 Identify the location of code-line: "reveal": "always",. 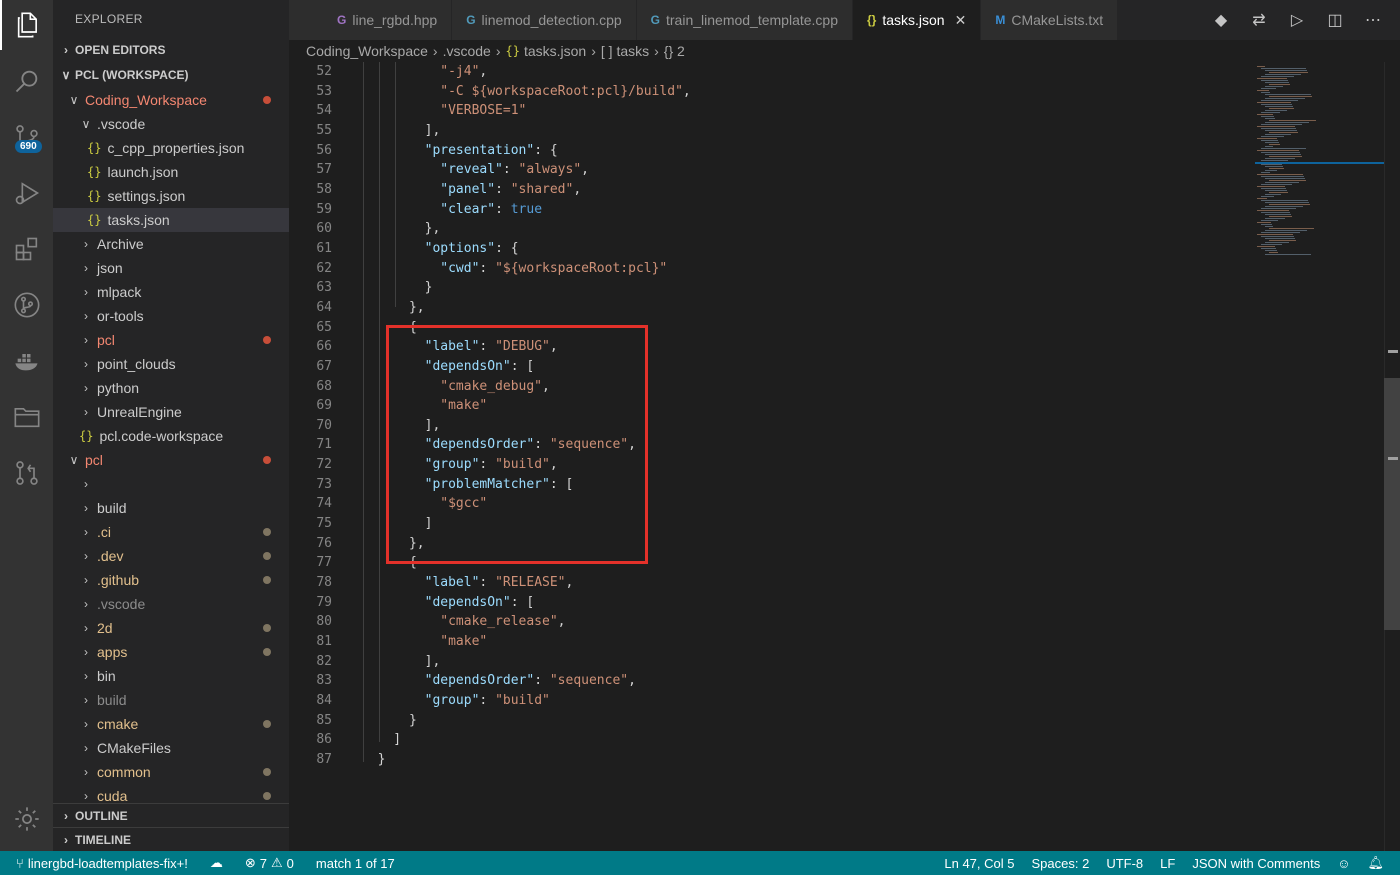
(812, 170).